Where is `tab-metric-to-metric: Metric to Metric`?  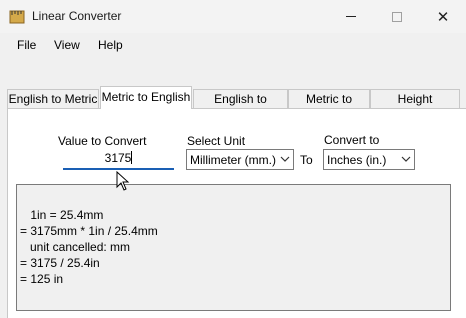
tab-metric-to-metric: Metric to Metric is located at coordinates (329, 104).